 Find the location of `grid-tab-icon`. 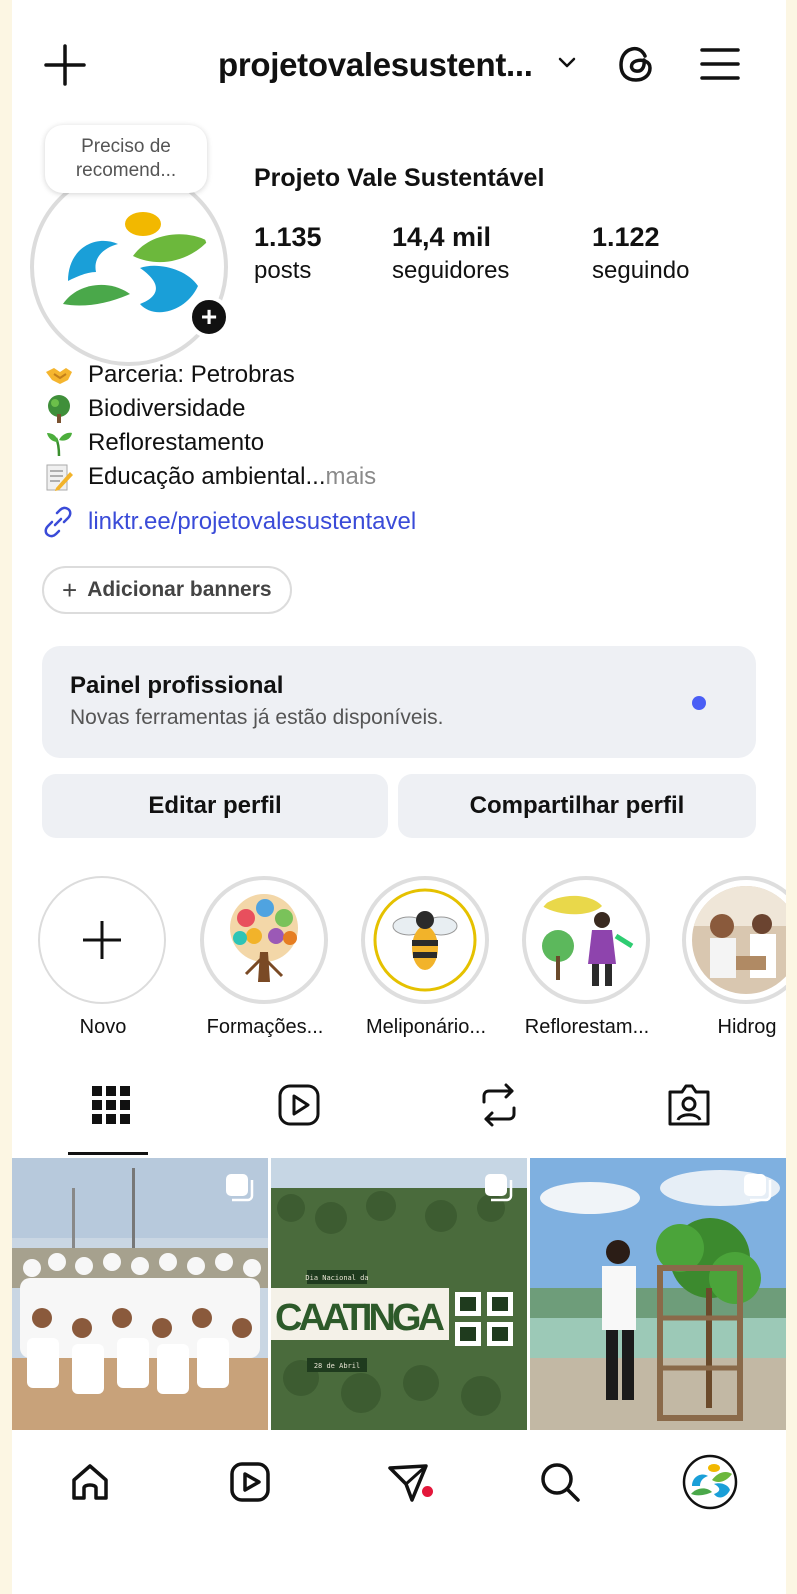

grid-tab-icon is located at coordinates (111, 1105).